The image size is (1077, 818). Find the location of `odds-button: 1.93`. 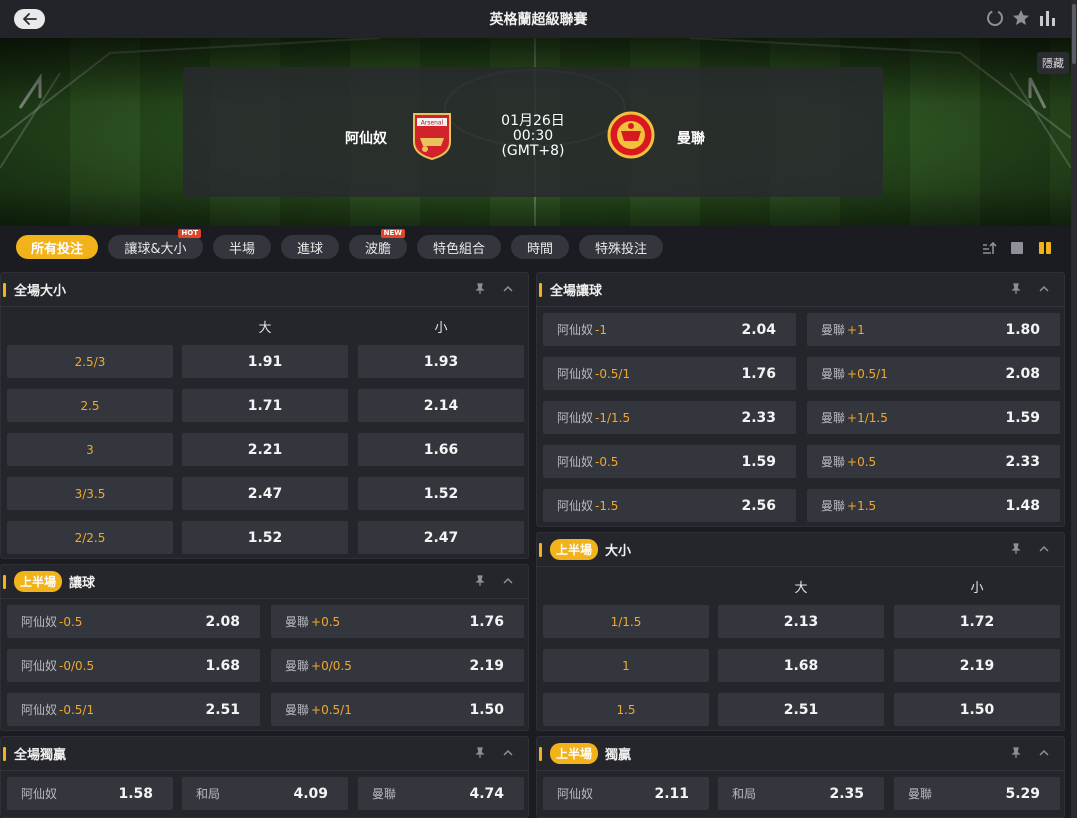

odds-button: 1.93 is located at coordinates (441, 361).